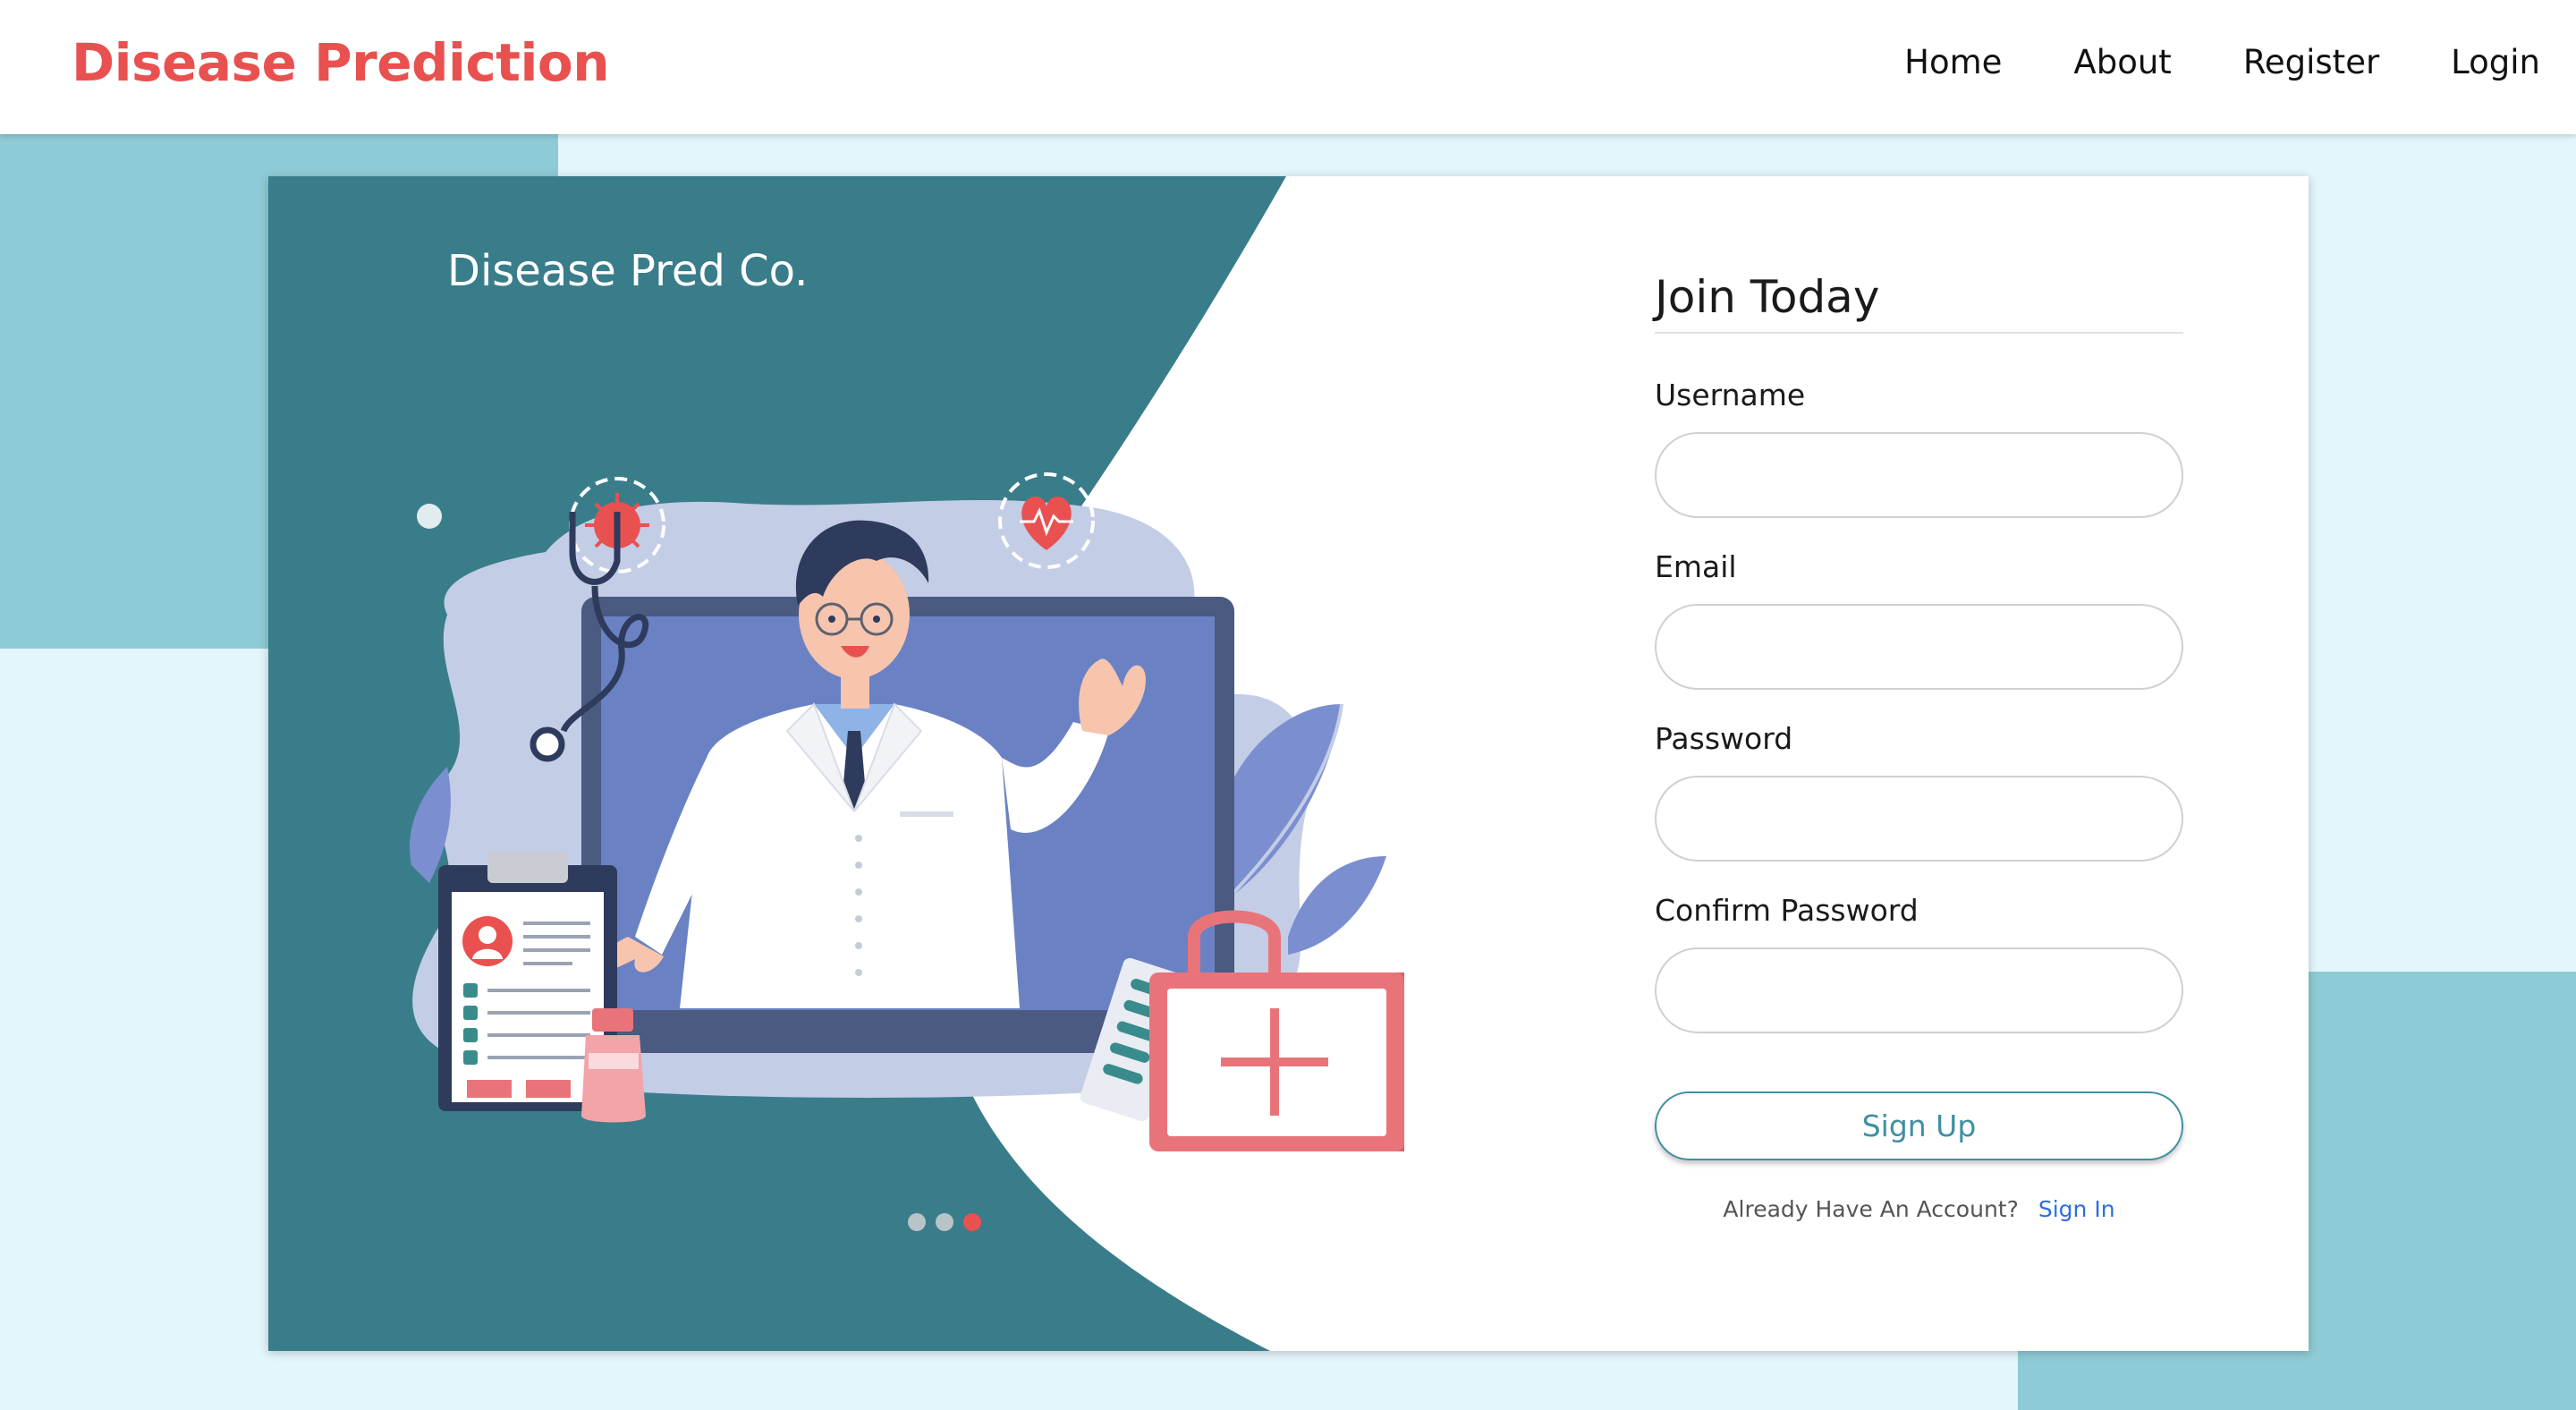 This screenshot has width=2576, height=1410. Describe the element at coordinates (1730, 395) in the screenshot. I see `username-label: Username` at that location.